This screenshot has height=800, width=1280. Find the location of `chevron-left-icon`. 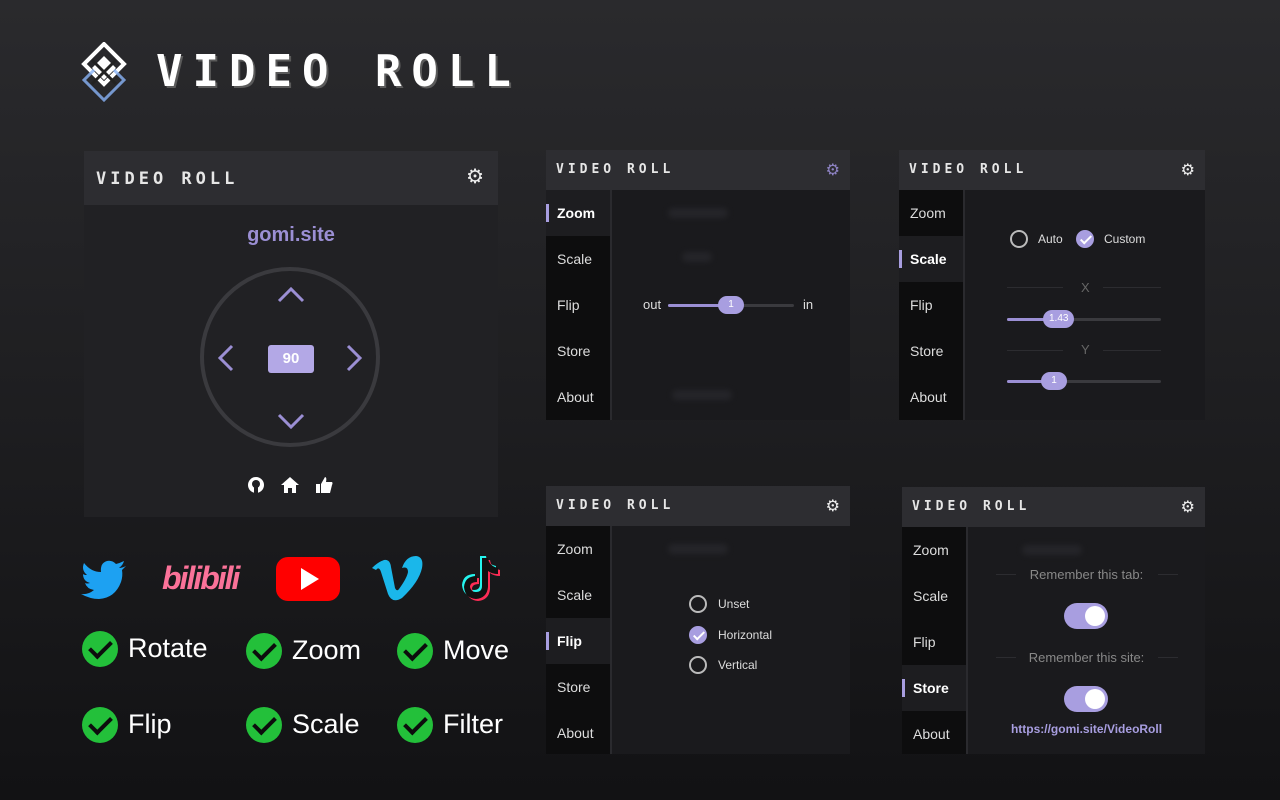

chevron-left-icon is located at coordinates (227, 358).